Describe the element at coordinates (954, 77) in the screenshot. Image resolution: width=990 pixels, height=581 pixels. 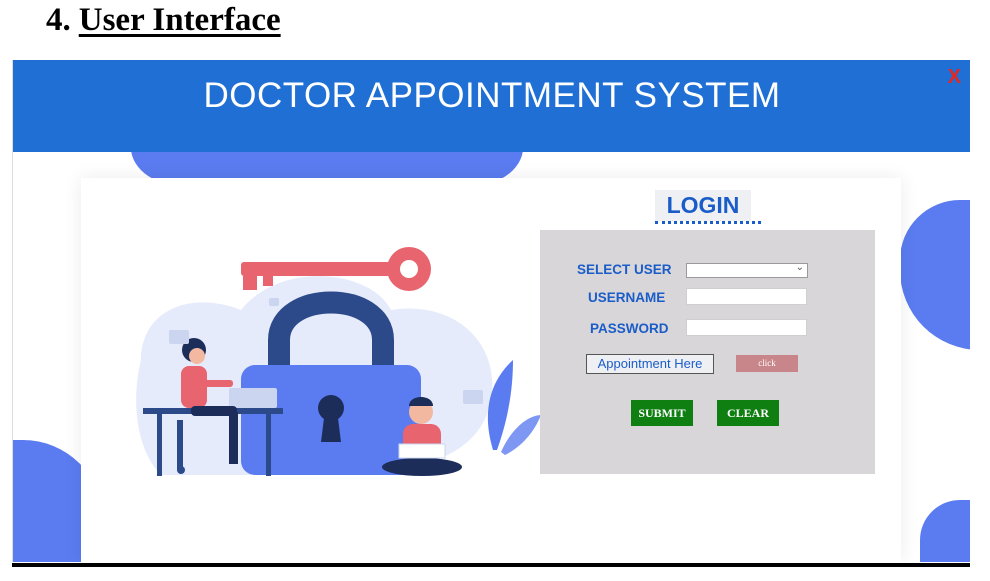
I see `close-button: X` at that location.